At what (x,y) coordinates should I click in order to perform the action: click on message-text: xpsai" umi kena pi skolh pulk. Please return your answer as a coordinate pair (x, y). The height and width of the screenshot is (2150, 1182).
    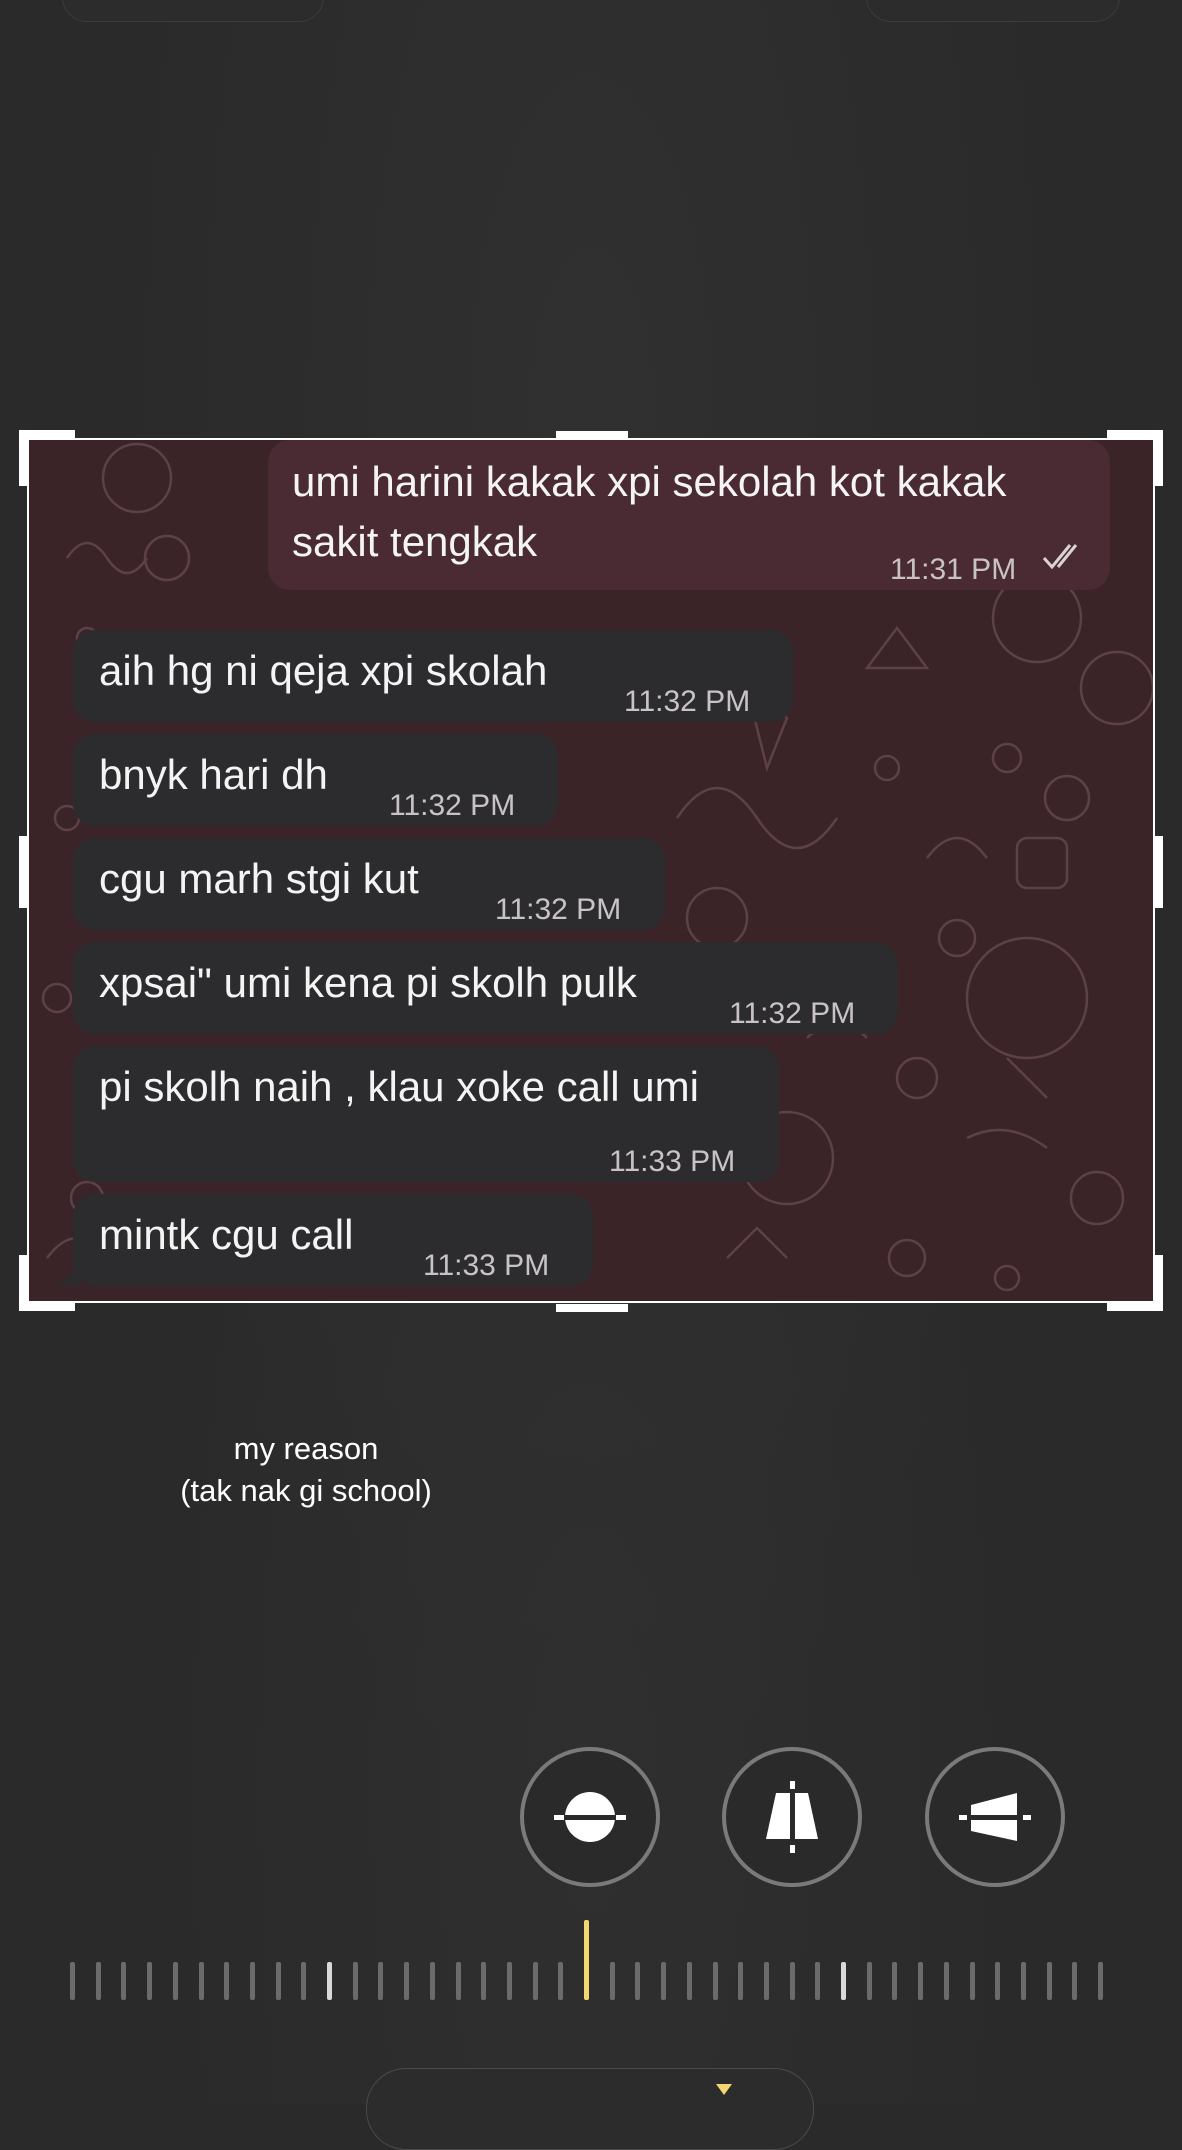
    Looking at the image, I should click on (368, 982).